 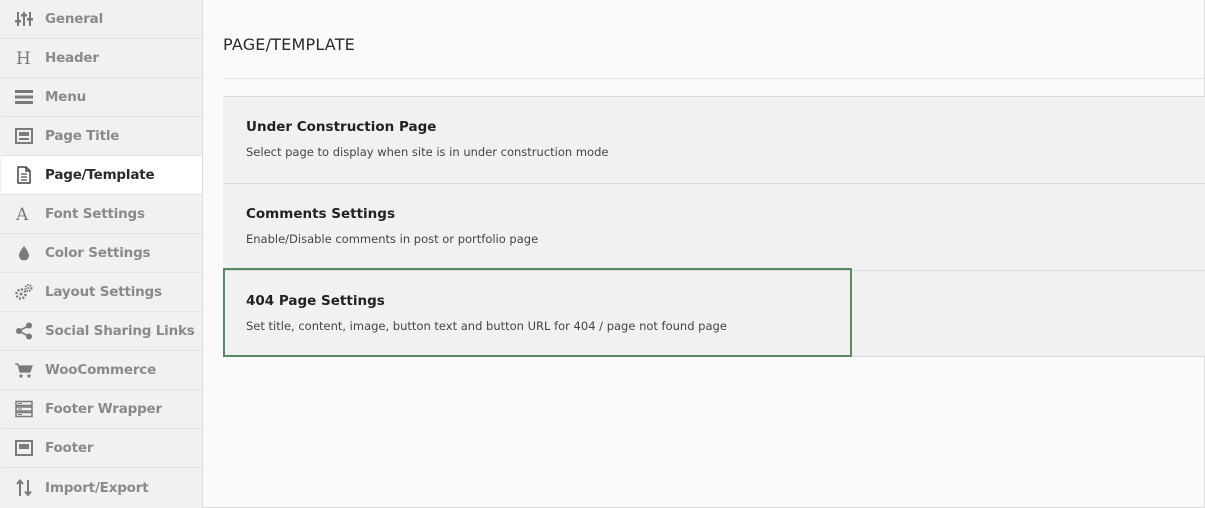 I want to click on sidebar-item-page-title: Page Title, so click(x=101, y=136).